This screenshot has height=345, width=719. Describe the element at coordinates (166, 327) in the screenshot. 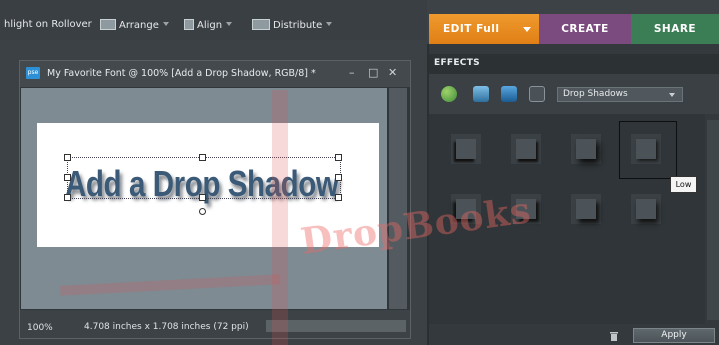

I see `image-size-info: 4.708 inches x 1.708 inches (72 ppi)` at that location.